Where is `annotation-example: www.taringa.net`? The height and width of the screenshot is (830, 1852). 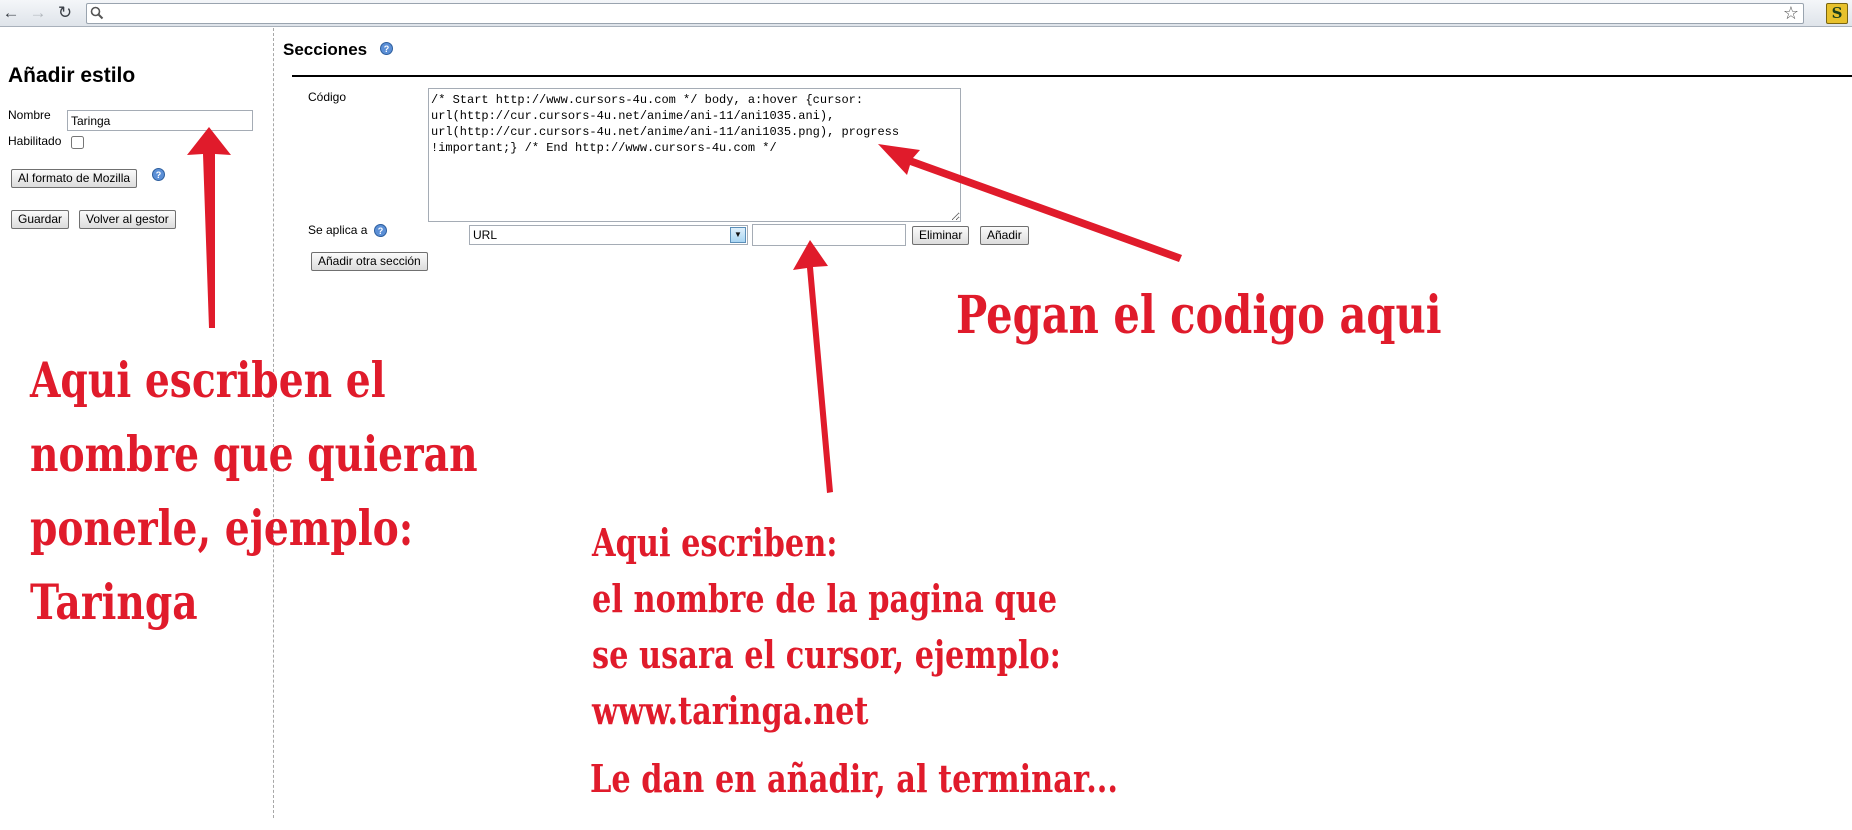 annotation-example: www.taringa.net is located at coordinates (730, 710).